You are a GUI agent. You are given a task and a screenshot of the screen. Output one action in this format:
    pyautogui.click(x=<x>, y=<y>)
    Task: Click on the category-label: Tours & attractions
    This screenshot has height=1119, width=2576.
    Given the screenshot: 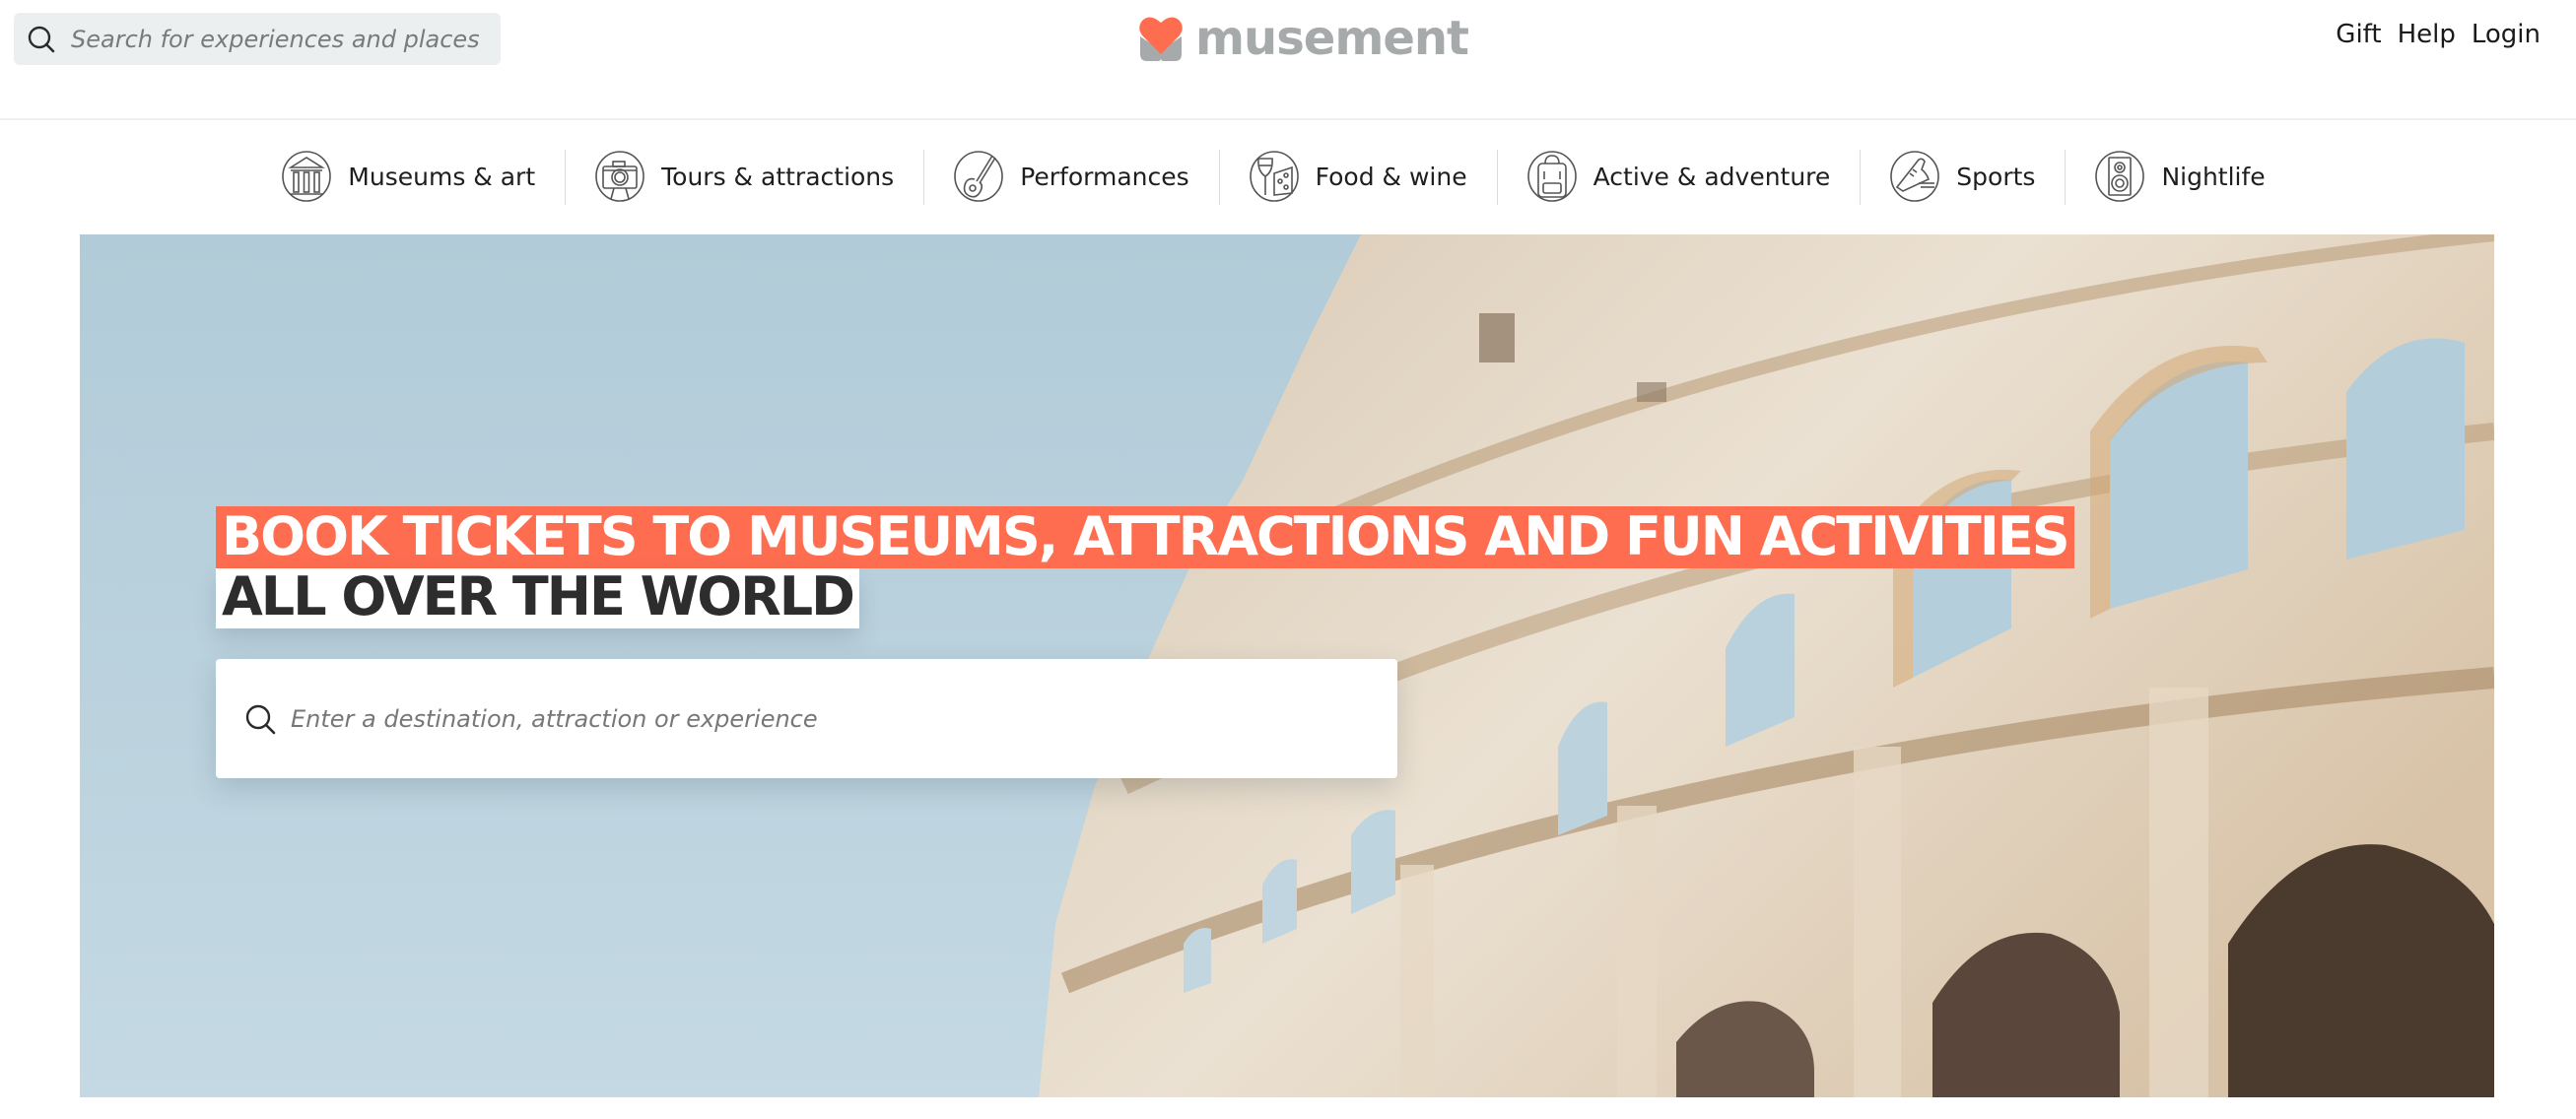 What is the action you would take?
    pyautogui.click(x=778, y=176)
    